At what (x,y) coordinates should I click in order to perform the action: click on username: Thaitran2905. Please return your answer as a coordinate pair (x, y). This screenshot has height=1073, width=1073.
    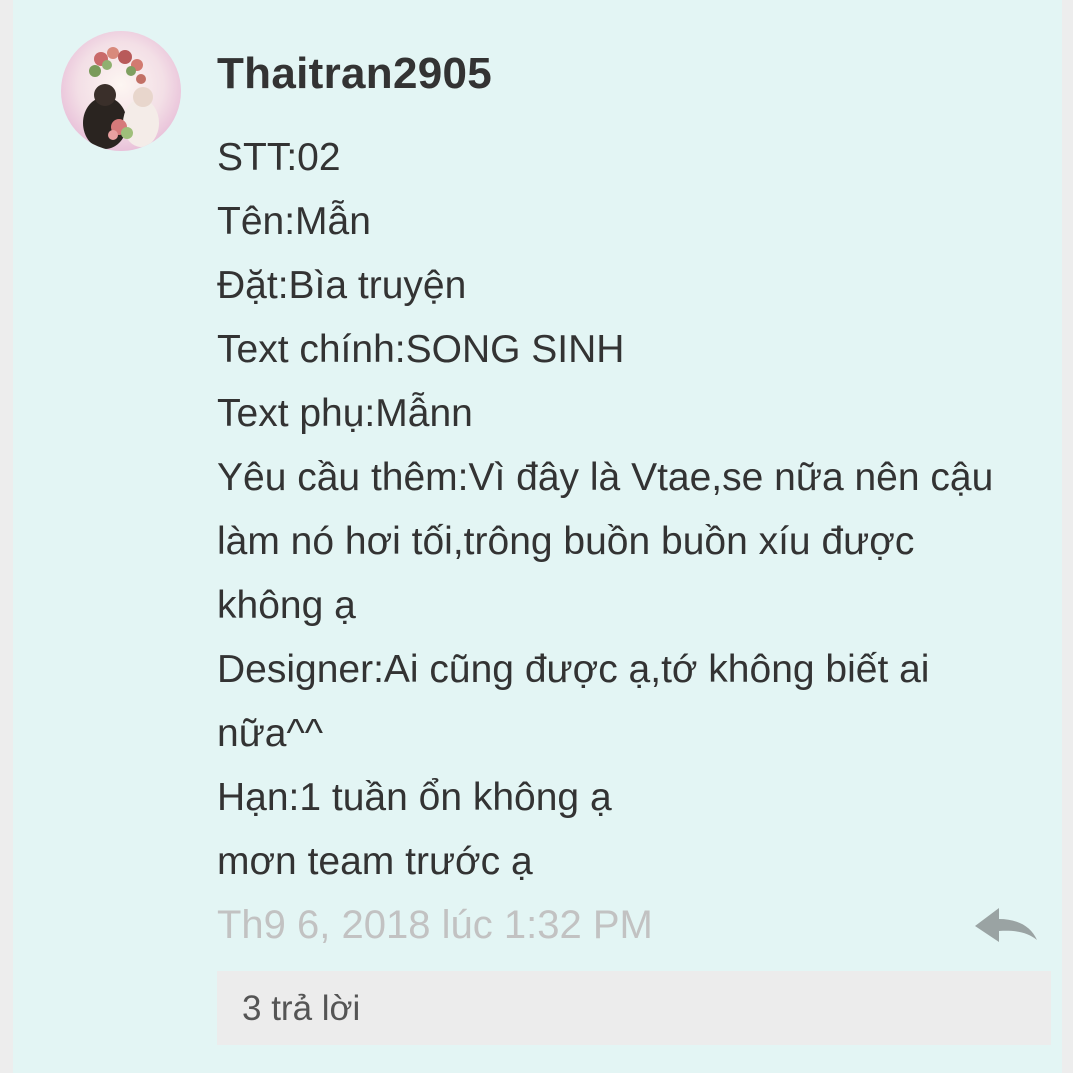
    Looking at the image, I should click on (354, 74).